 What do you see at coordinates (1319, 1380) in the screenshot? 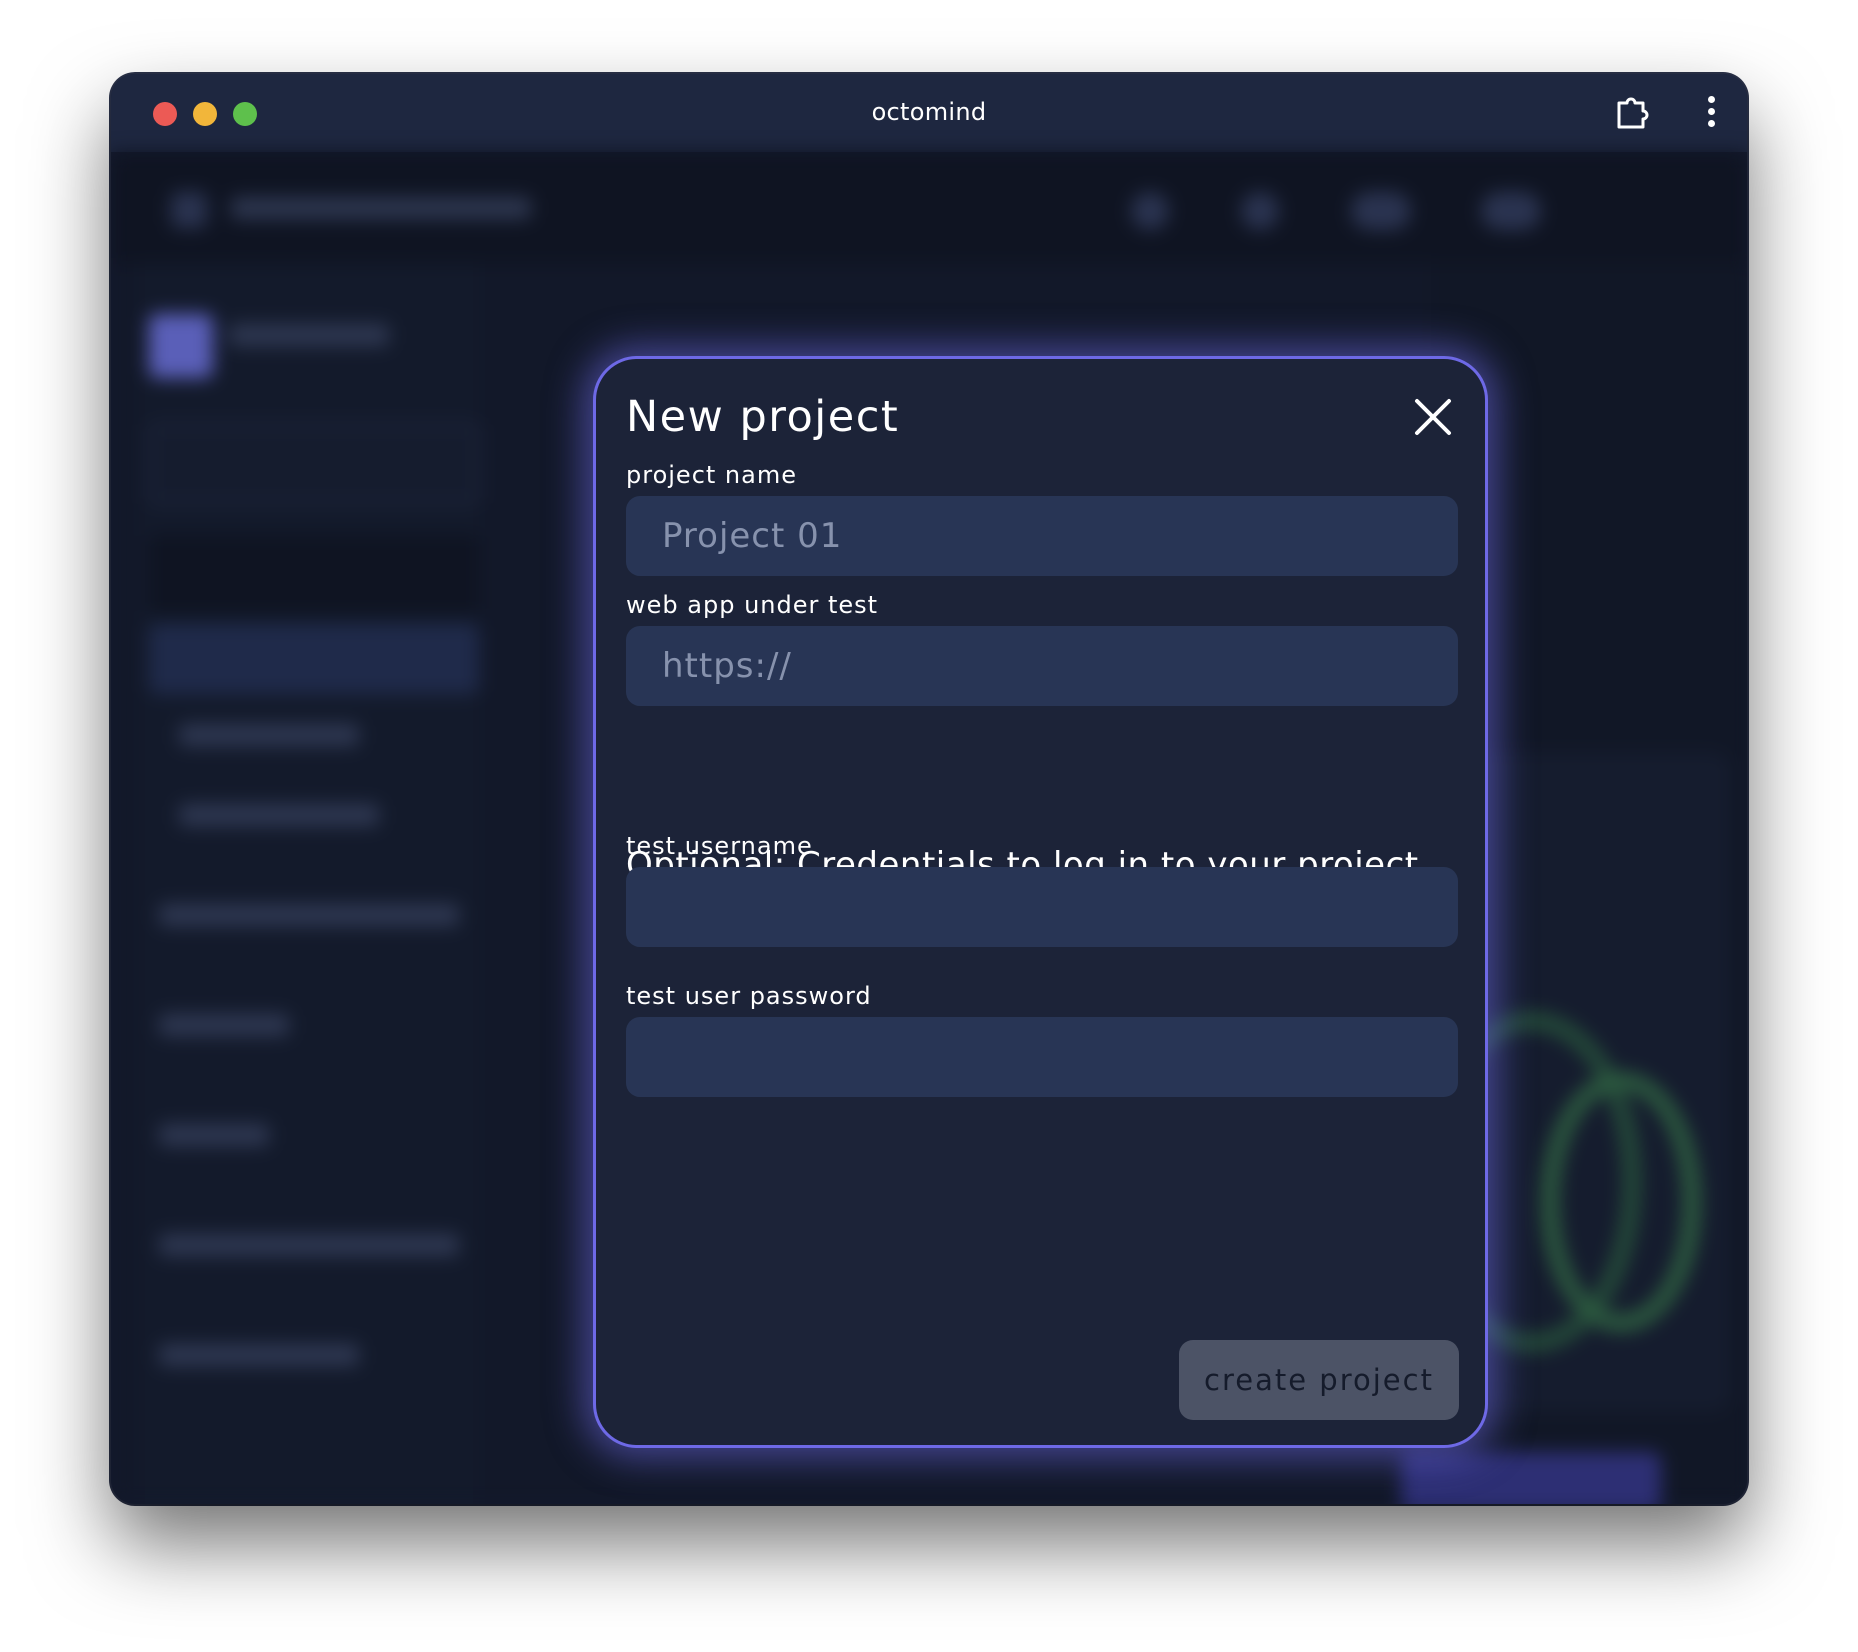
I see `create-project-button: create project` at bounding box center [1319, 1380].